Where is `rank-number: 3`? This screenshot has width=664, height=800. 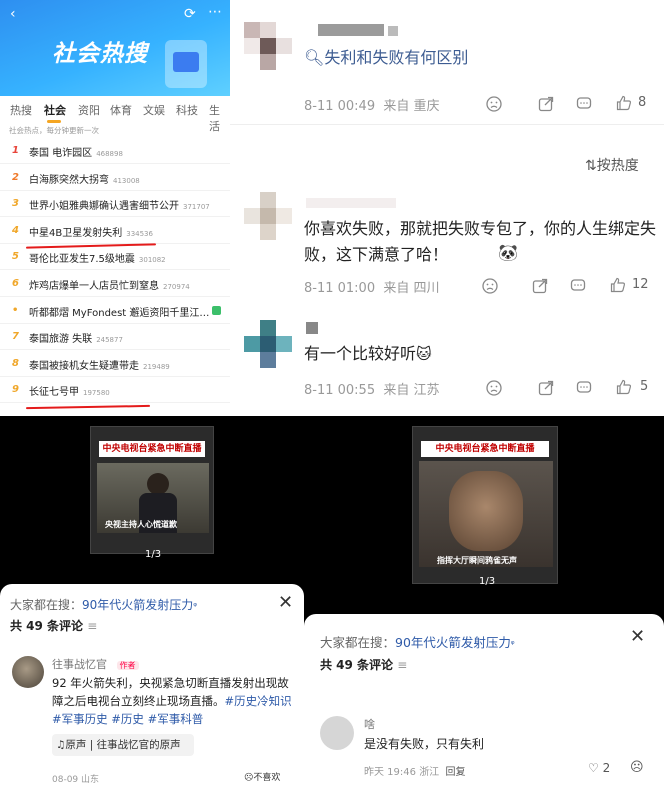
rank-number: 3 is located at coordinates (15, 204).